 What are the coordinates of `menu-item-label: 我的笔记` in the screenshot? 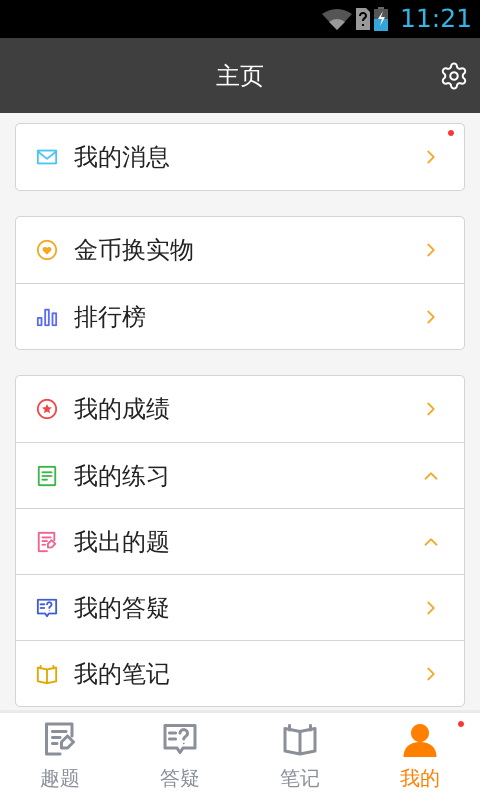 It's located at (122, 674).